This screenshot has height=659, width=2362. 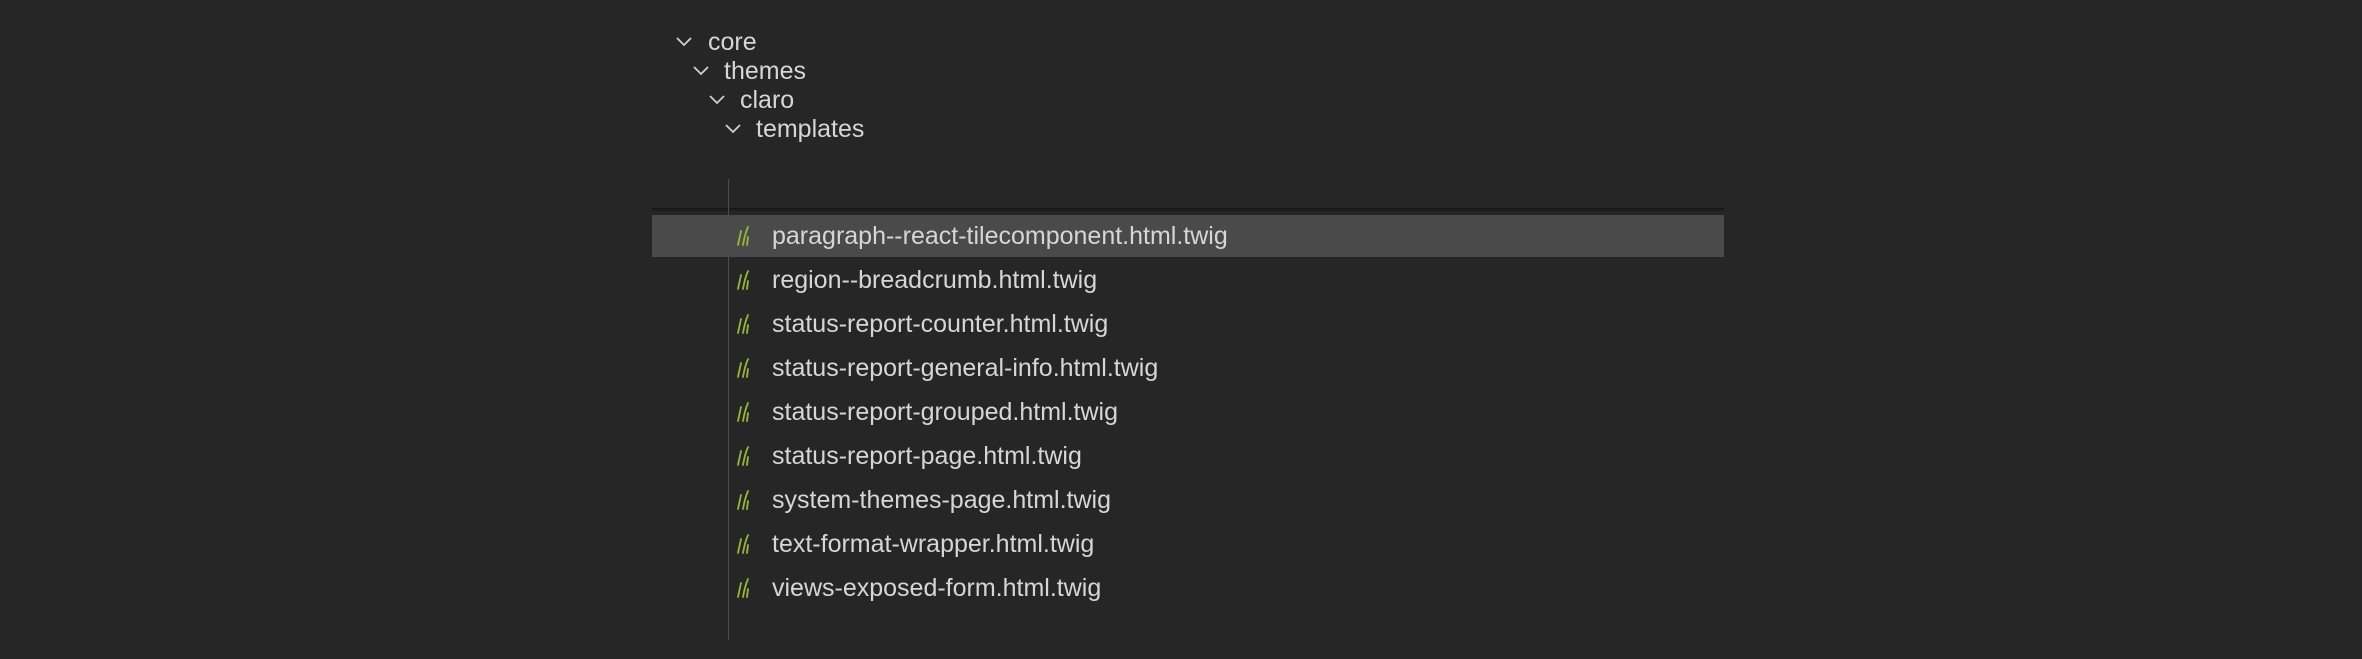 I want to click on file-item-selected: paragraph--react-tilecomponent.html.twig, so click(x=1188, y=236).